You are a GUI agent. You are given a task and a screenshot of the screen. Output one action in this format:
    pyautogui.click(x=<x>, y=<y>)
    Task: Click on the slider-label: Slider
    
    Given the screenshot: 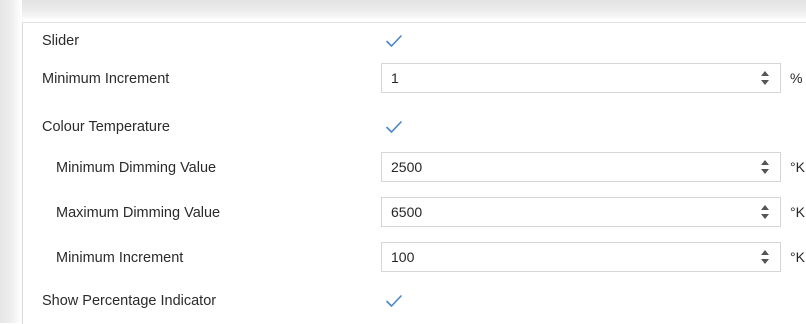 What is the action you would take?
    pyautogui.click(x=61, y=41)
    